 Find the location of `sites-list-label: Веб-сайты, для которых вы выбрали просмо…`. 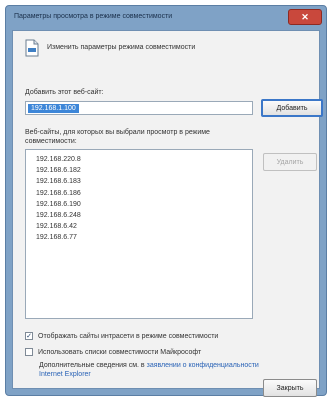

sites-list-label: Веб-сайты, для которых вы выбрали просмо… is located at coordinates (117, 137).